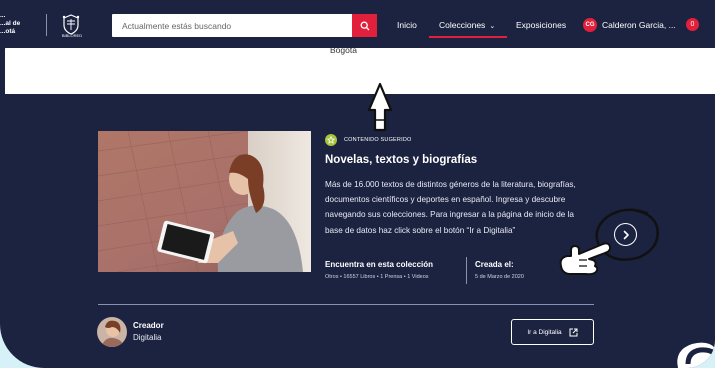  What do you see at coordinates (72, 35) in the screenshot?
I see `crest-label: BIBLORED` at bounding box center [72, 35].